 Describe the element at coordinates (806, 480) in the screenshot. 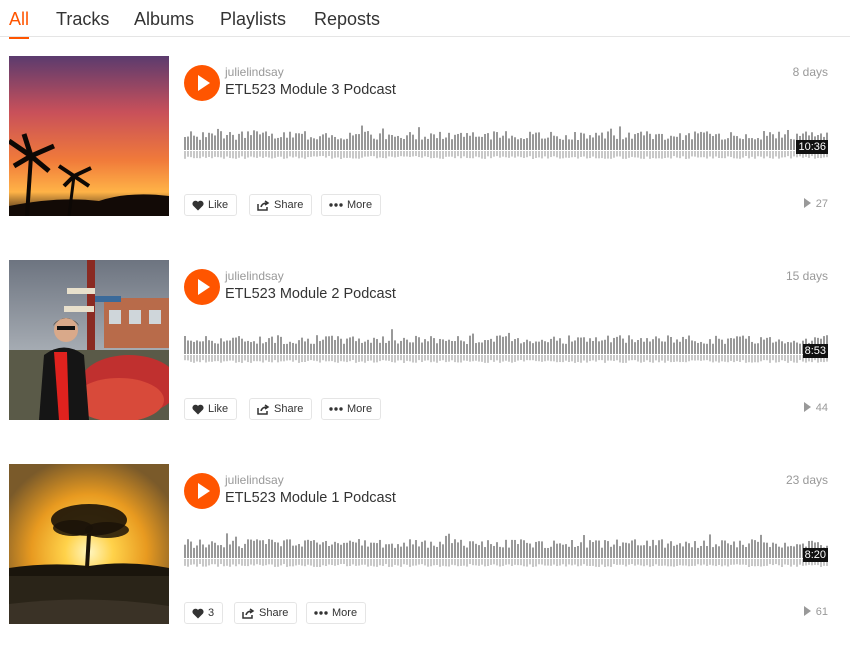

I see `track-date: 23 days` at that location.